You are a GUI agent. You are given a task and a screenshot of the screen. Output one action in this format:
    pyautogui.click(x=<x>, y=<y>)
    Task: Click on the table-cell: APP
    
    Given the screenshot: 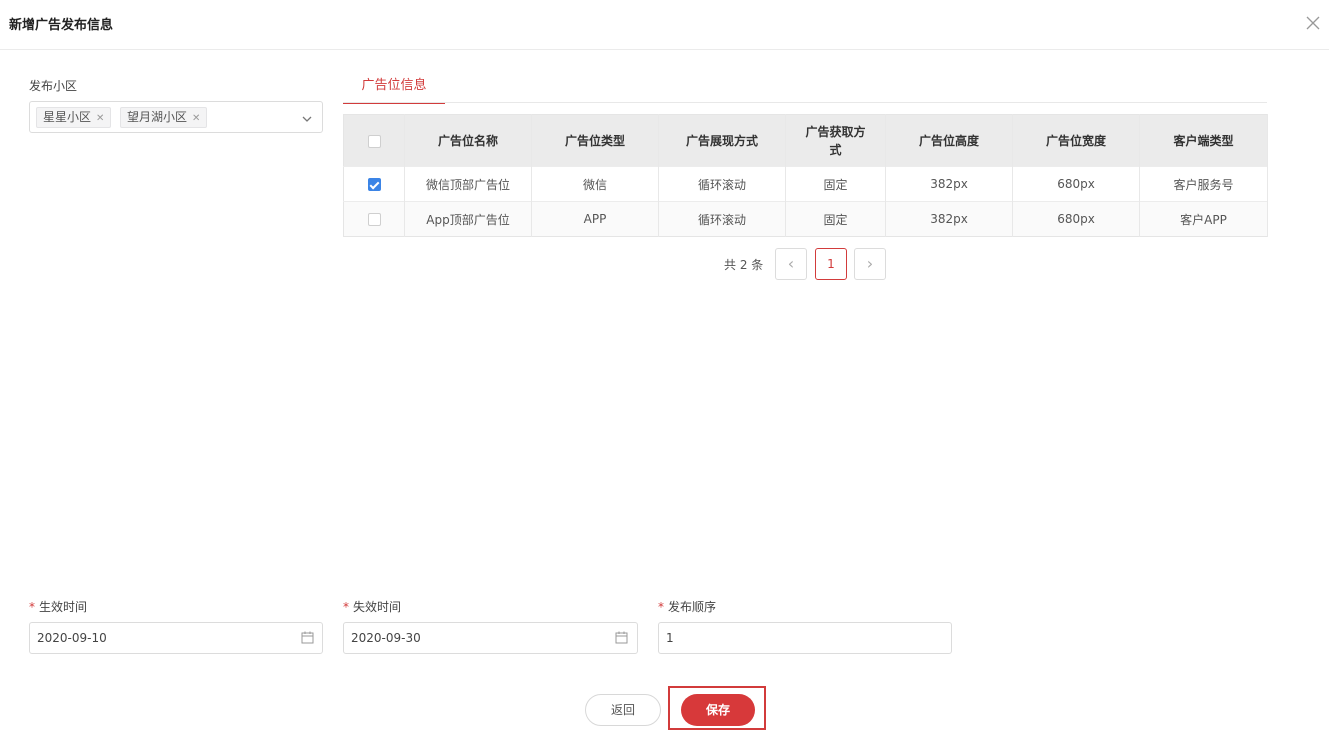 What is the action you would take?
    pyautogui.click(x=595, y=219)
    